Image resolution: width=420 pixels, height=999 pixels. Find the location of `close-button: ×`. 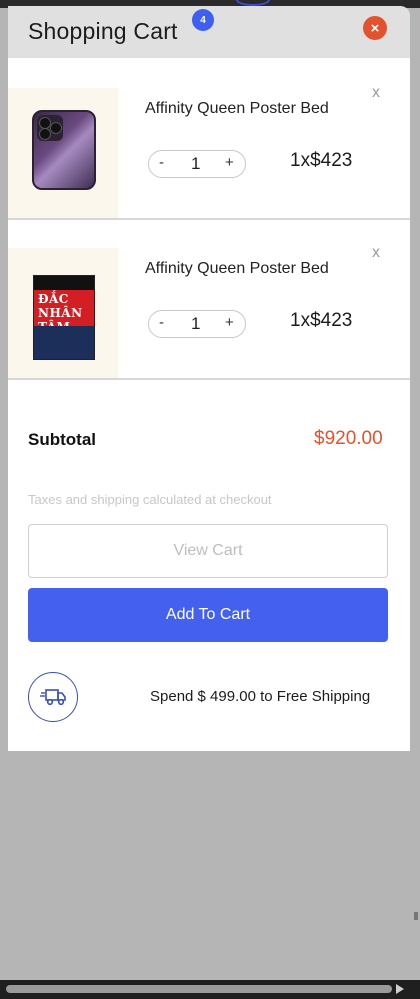

close-button: × is located at coordinates (375, 28).